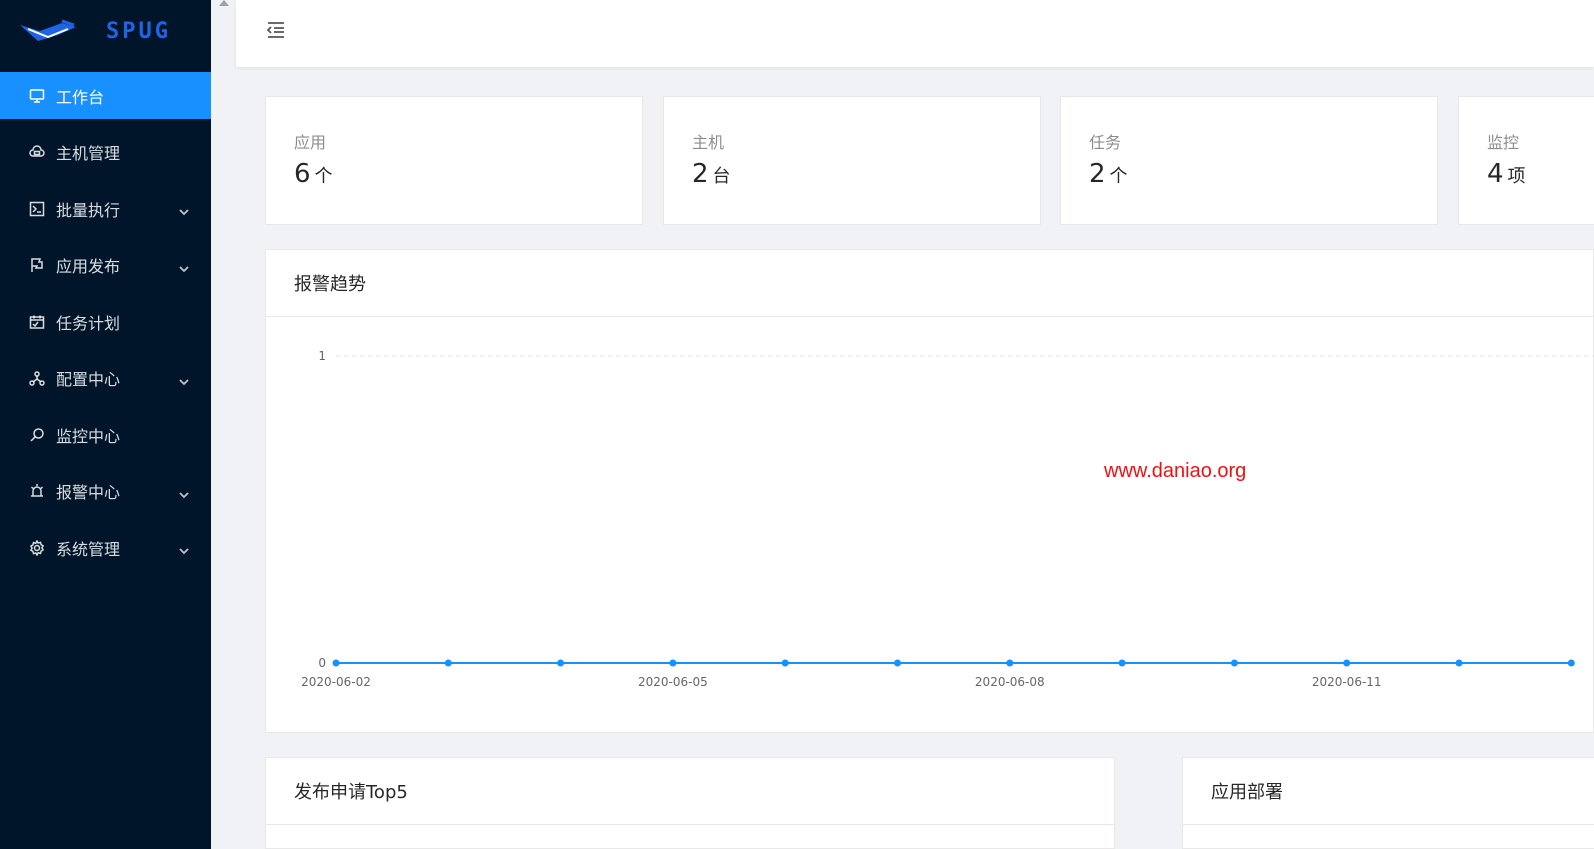  I want to click on top-header, so click(915, 33).